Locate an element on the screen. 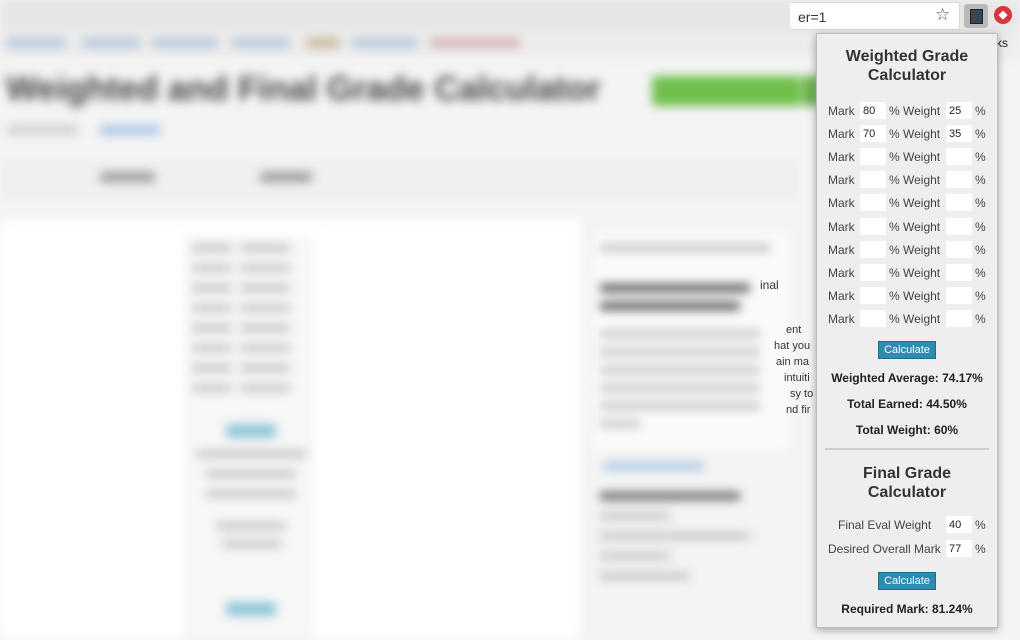 Image resolution: width=1020 pixels, height=640 pixels. weighted-calculator-title-line1: Weighted Grade is located at coordinates (907, 56).